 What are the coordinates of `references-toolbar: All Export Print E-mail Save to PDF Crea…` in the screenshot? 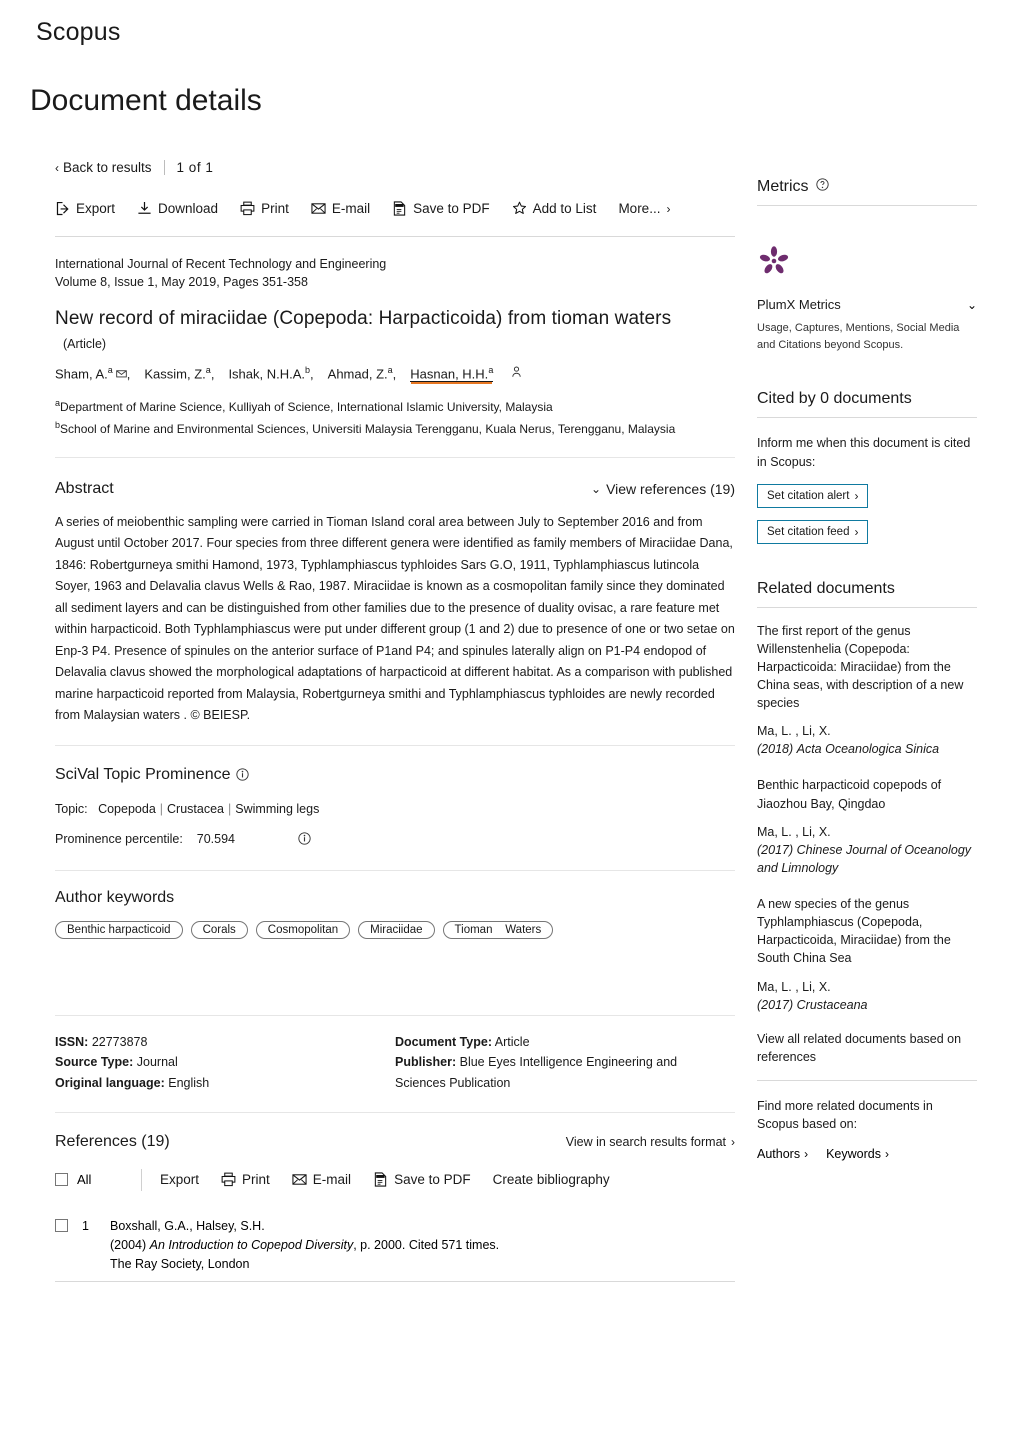 It's located at (395, 1179).